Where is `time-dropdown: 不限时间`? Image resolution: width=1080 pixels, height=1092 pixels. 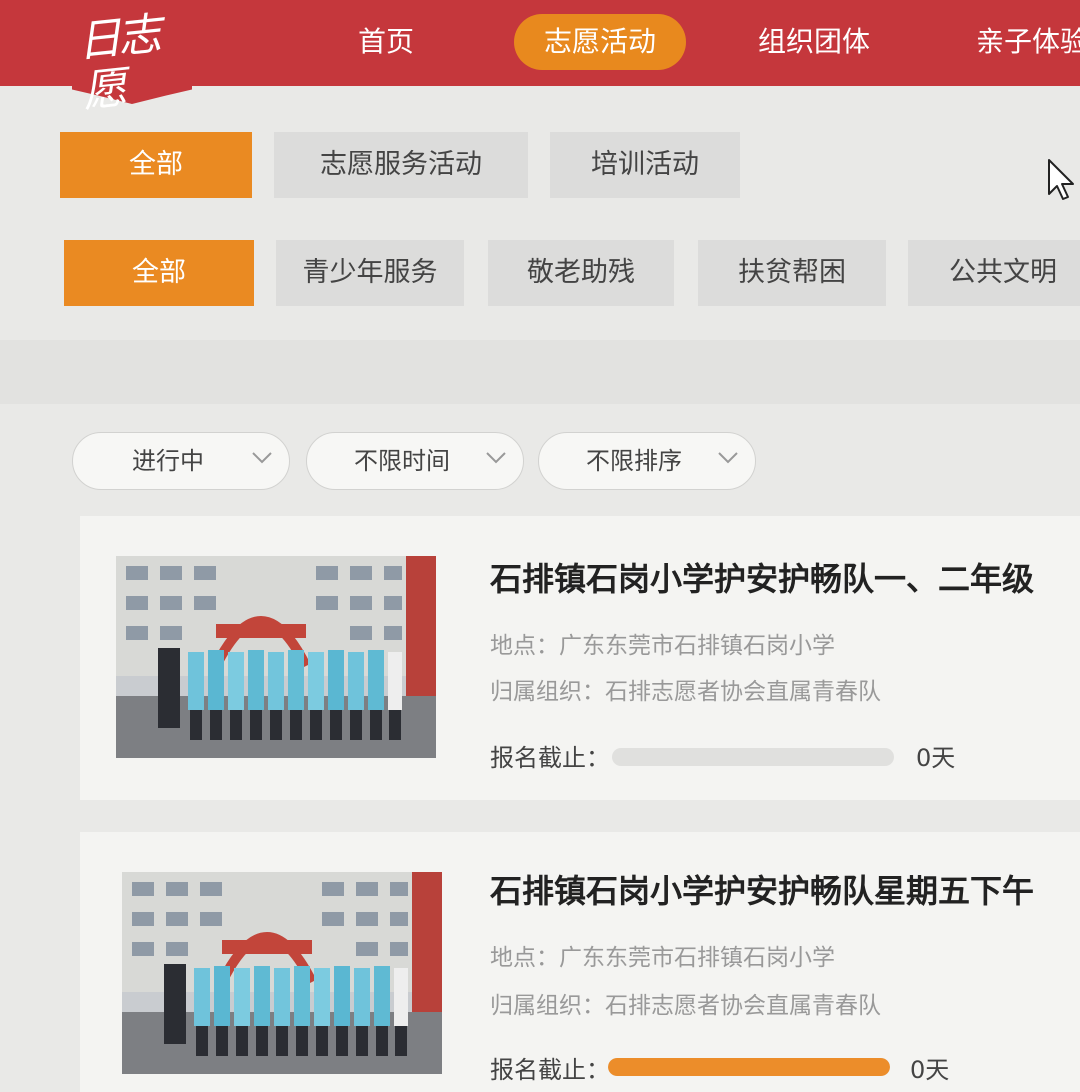 time-dropdown: 不限时间 is located at coordinates (415, 461).